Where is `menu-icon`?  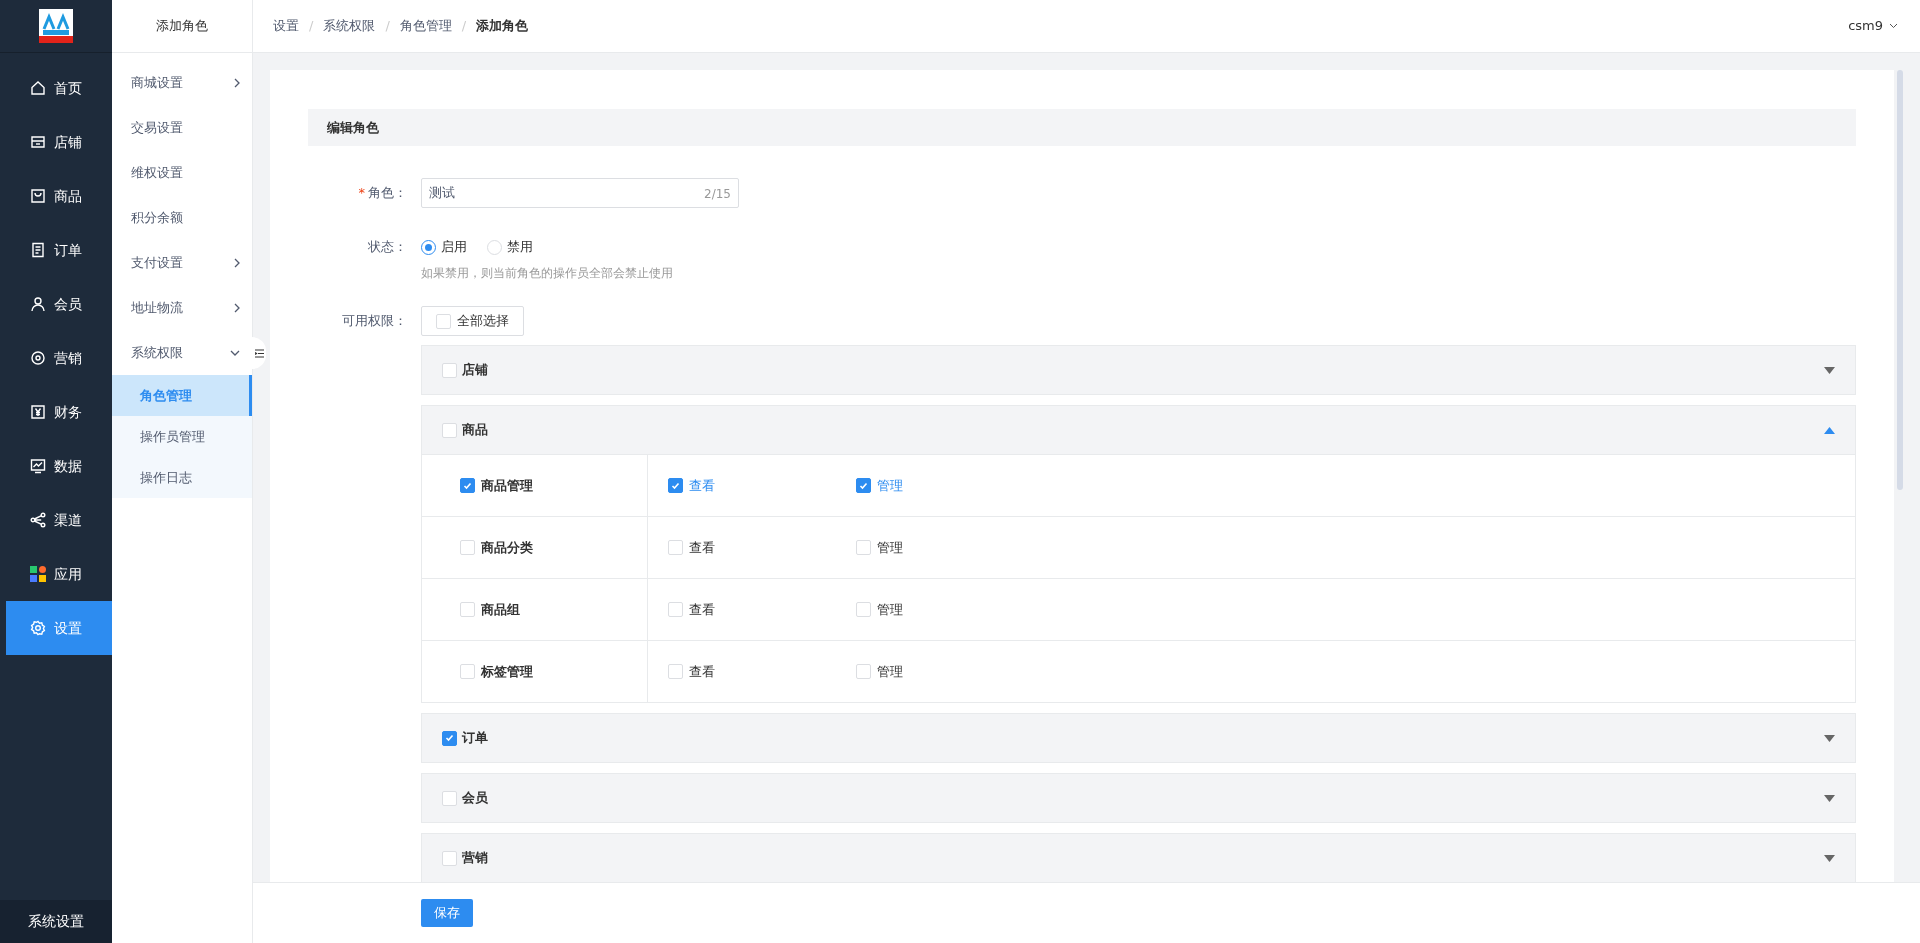
menu-icon is located at coordinates (259, 353).